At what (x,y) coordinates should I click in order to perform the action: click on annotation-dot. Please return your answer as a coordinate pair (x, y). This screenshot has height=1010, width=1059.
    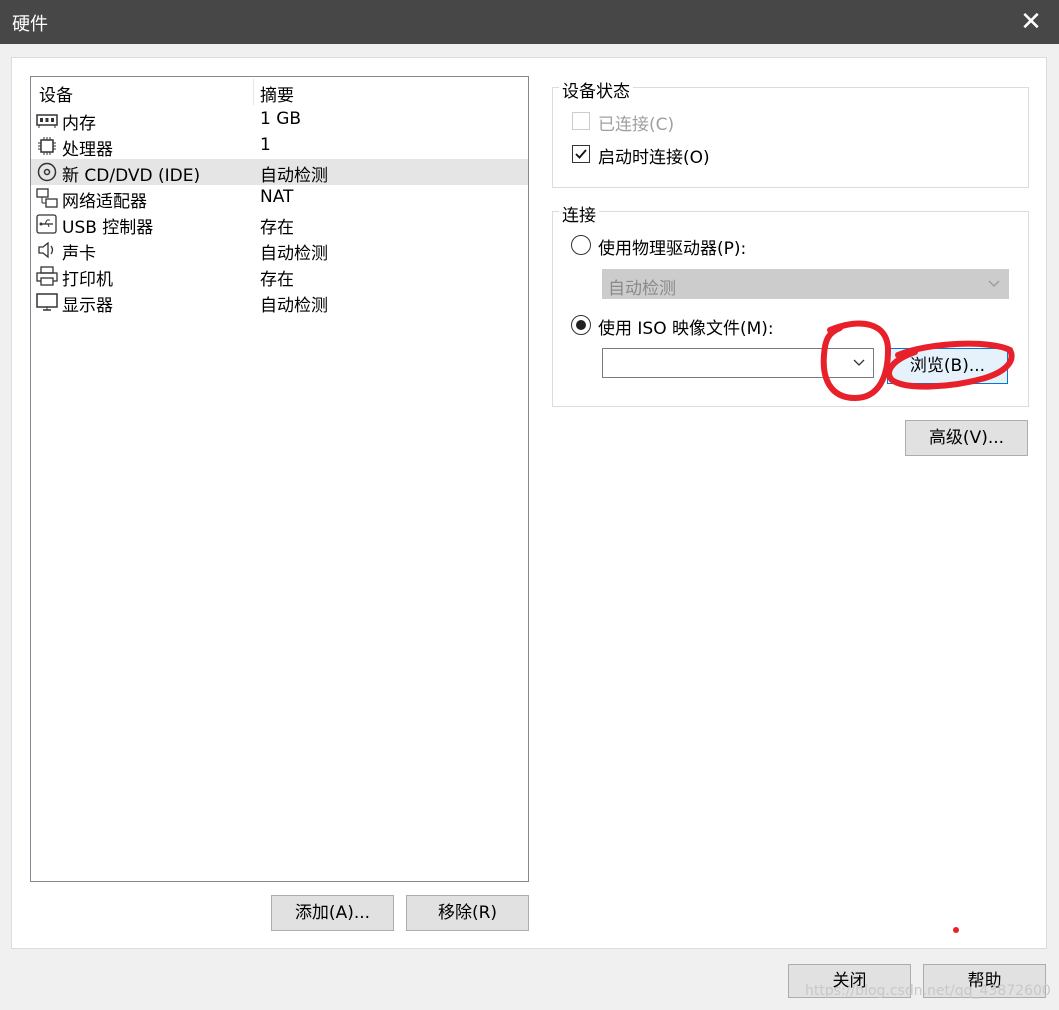
    Looking at the image, I should click on (956, 930).